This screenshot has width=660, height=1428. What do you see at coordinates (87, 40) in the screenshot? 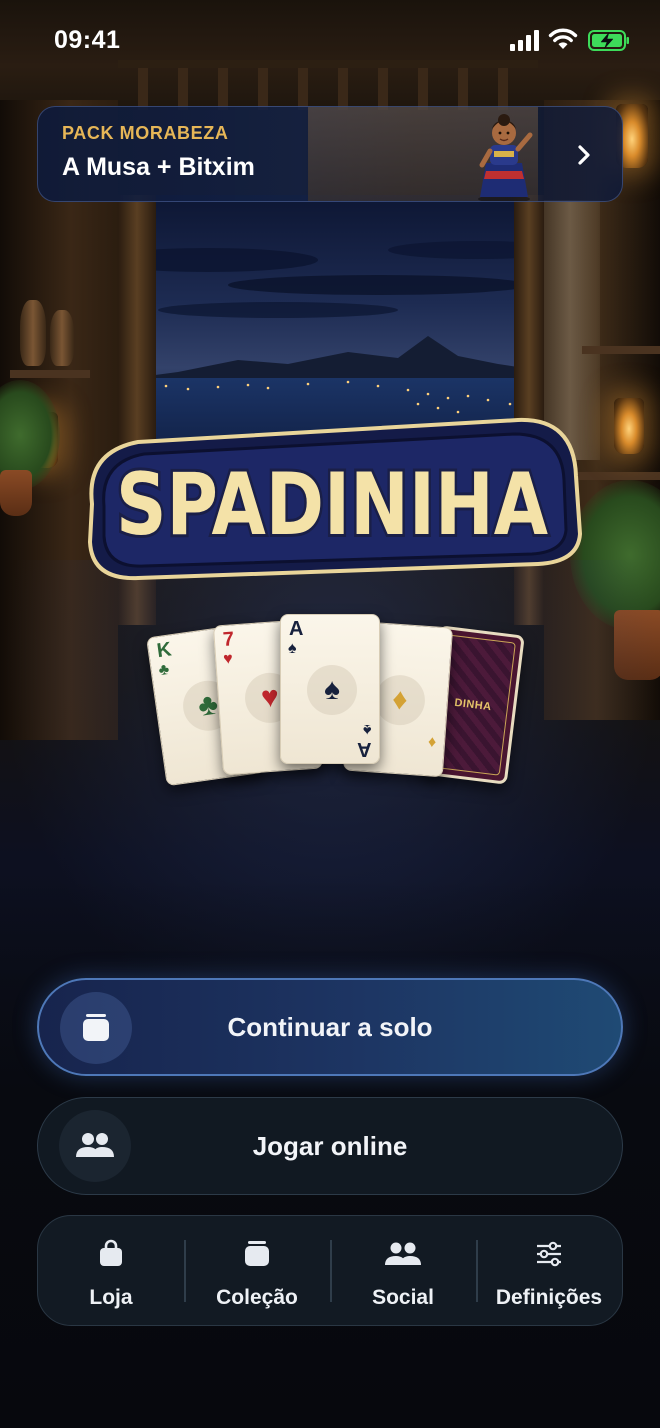
I see `clock: 09:41` at bounding box center [87, 40].